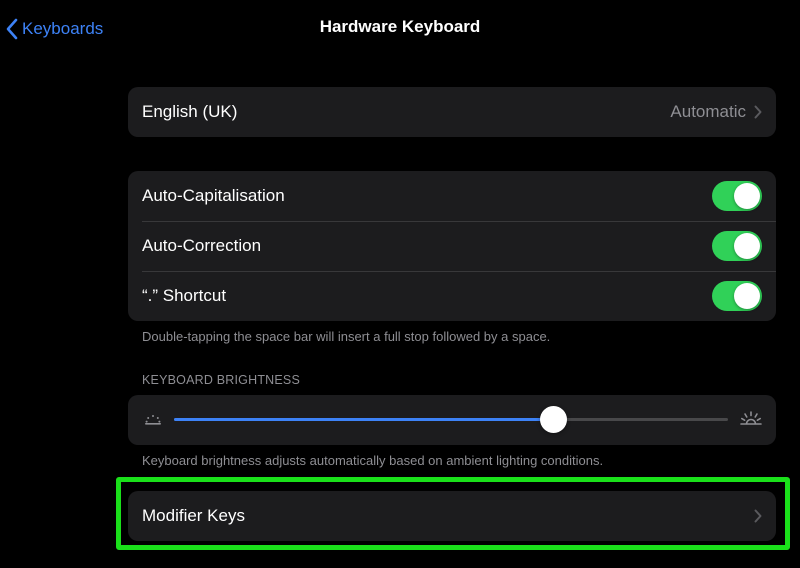  Describe the element at coordinates (554, 419) in the screenshot. I see `brightness-slider-thumb` at that location.